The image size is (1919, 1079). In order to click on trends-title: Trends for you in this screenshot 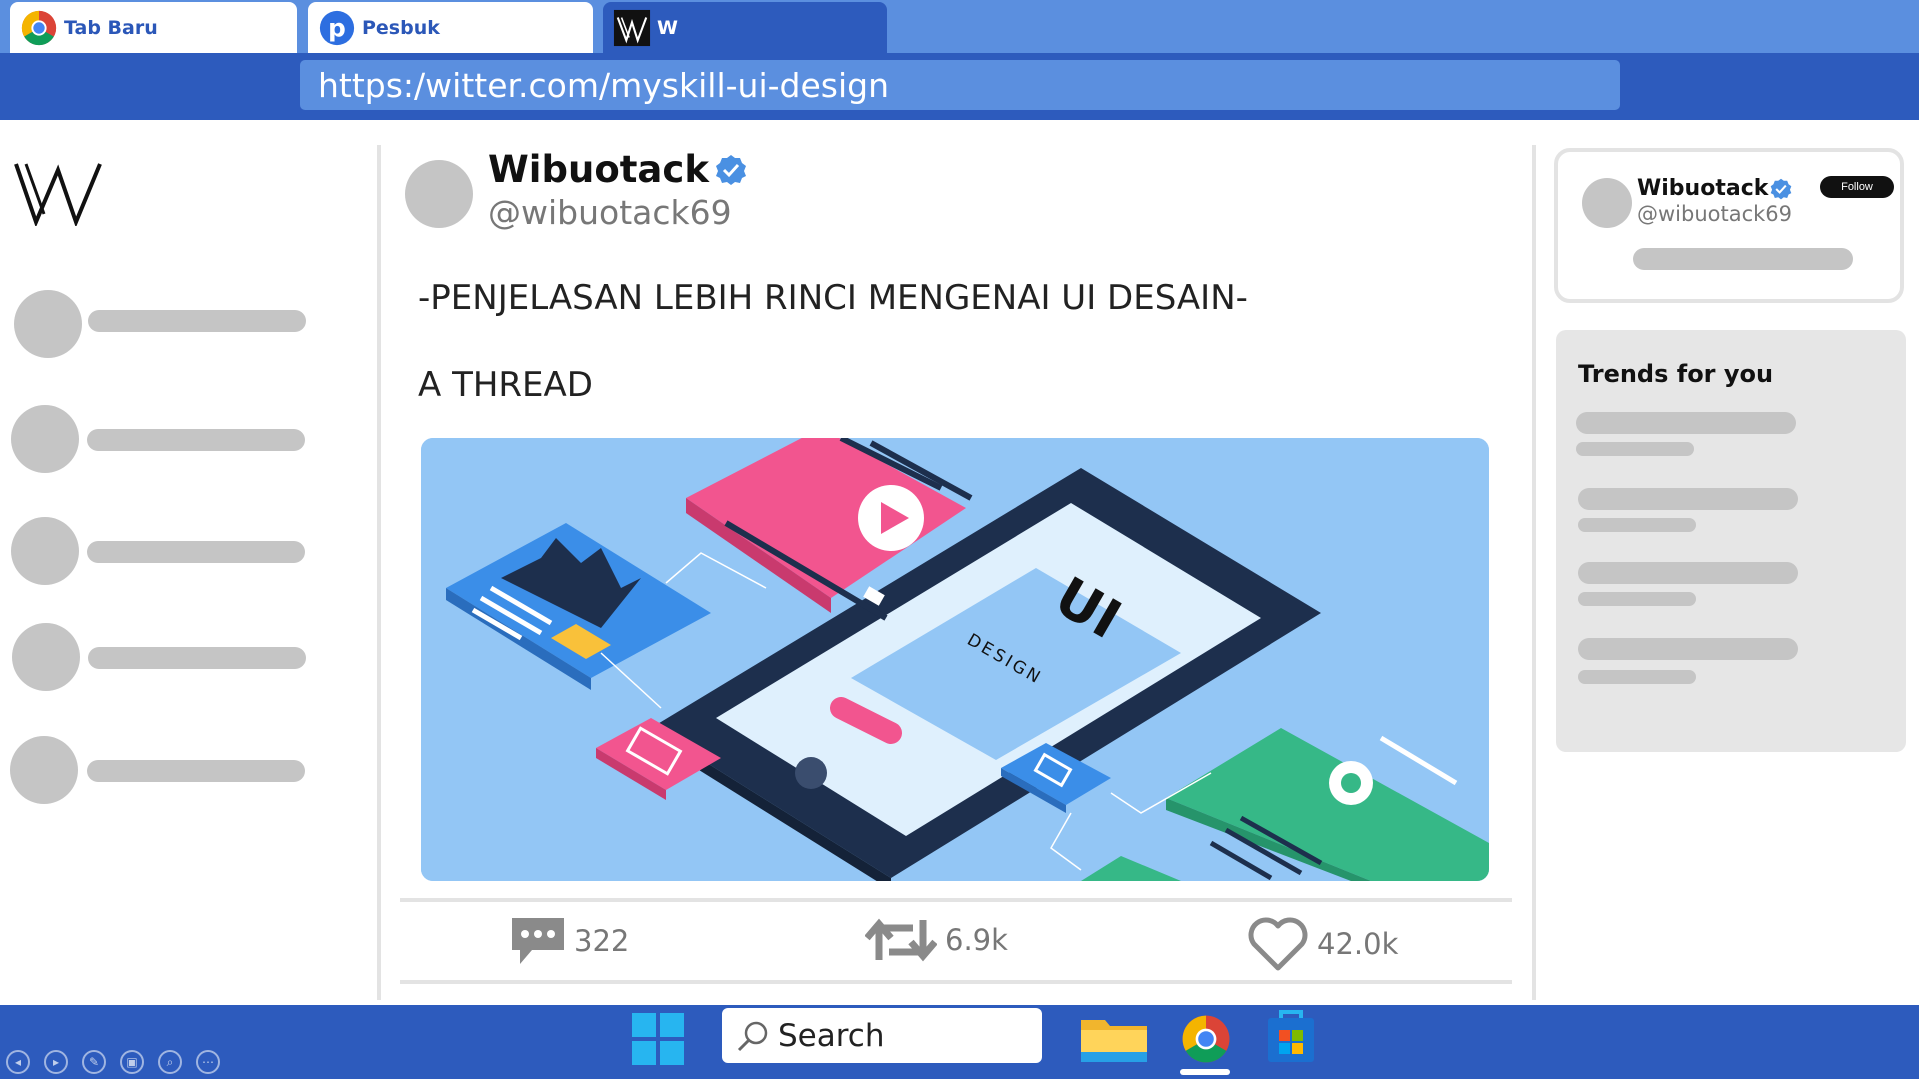, I will do `click(1676, 374)`.